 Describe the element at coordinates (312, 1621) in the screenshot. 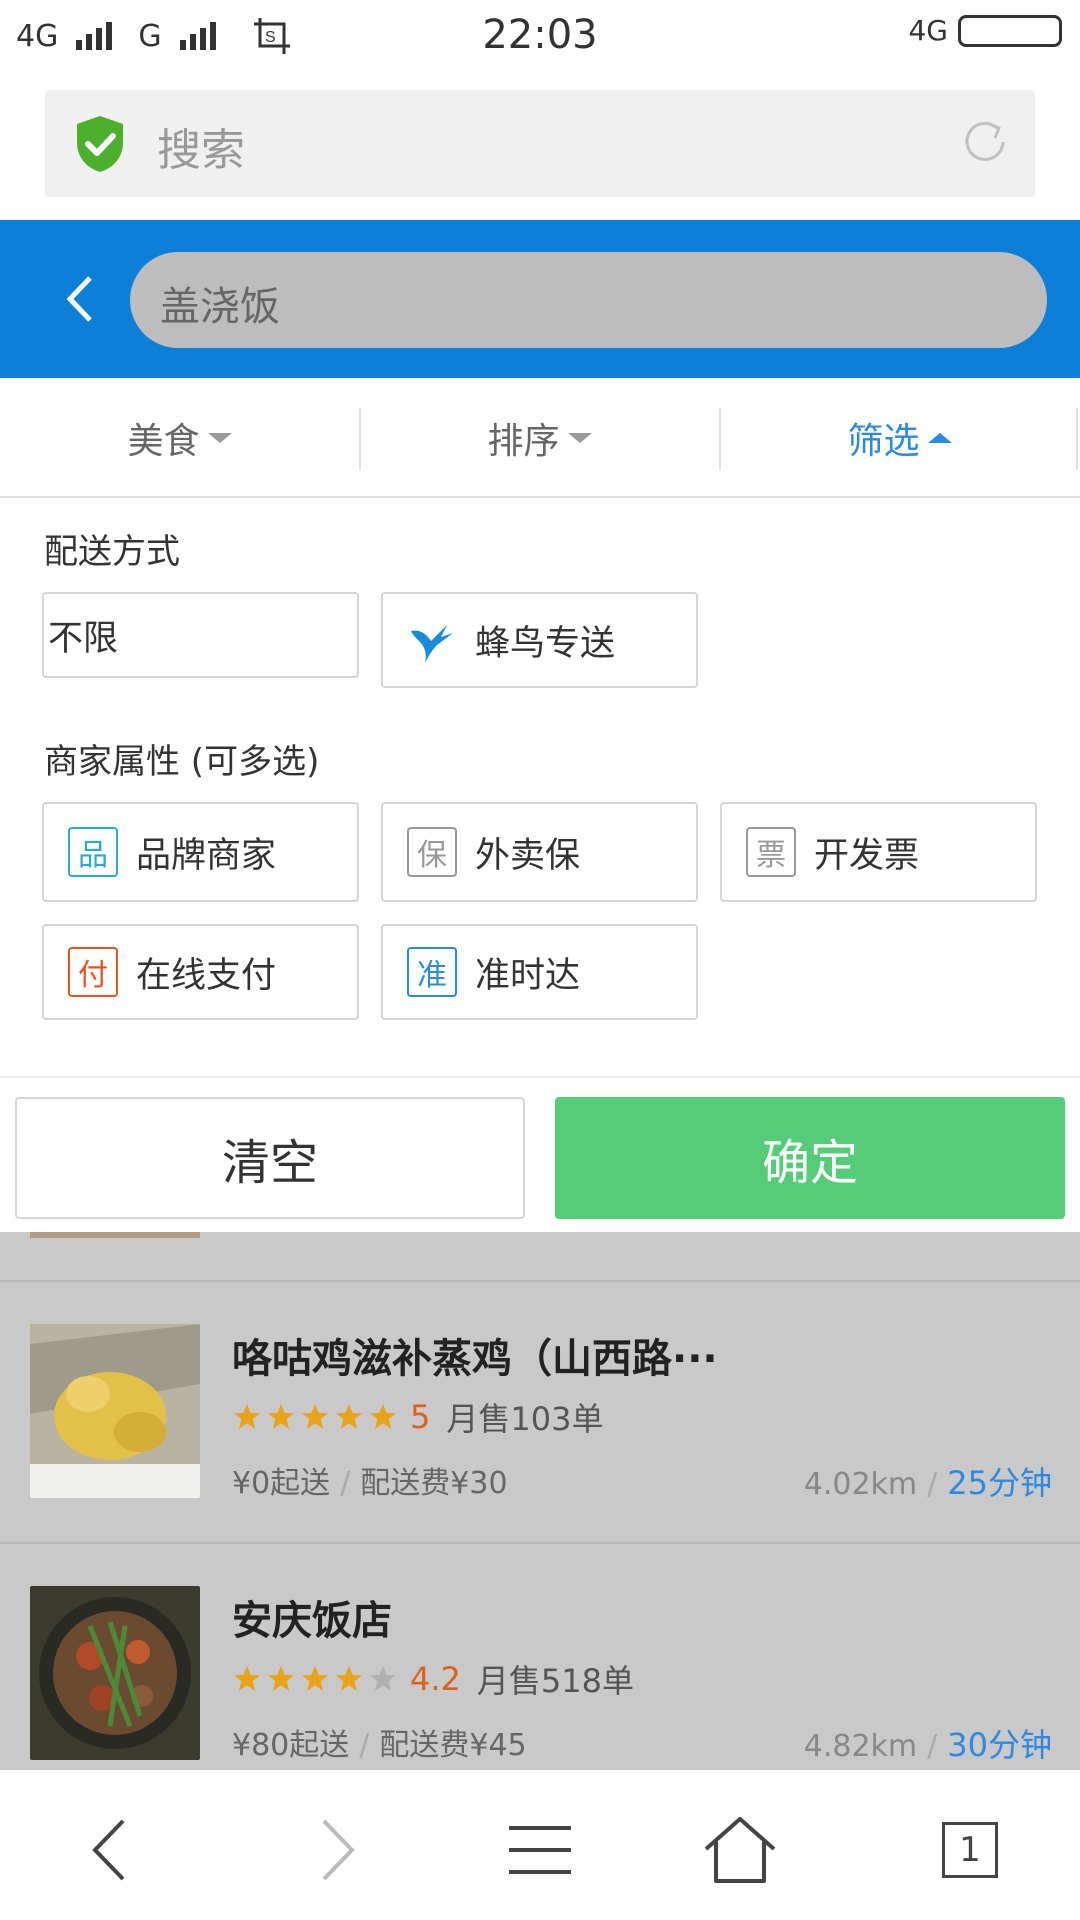

I see `restaurant-name: 安庆饭店` at that location.